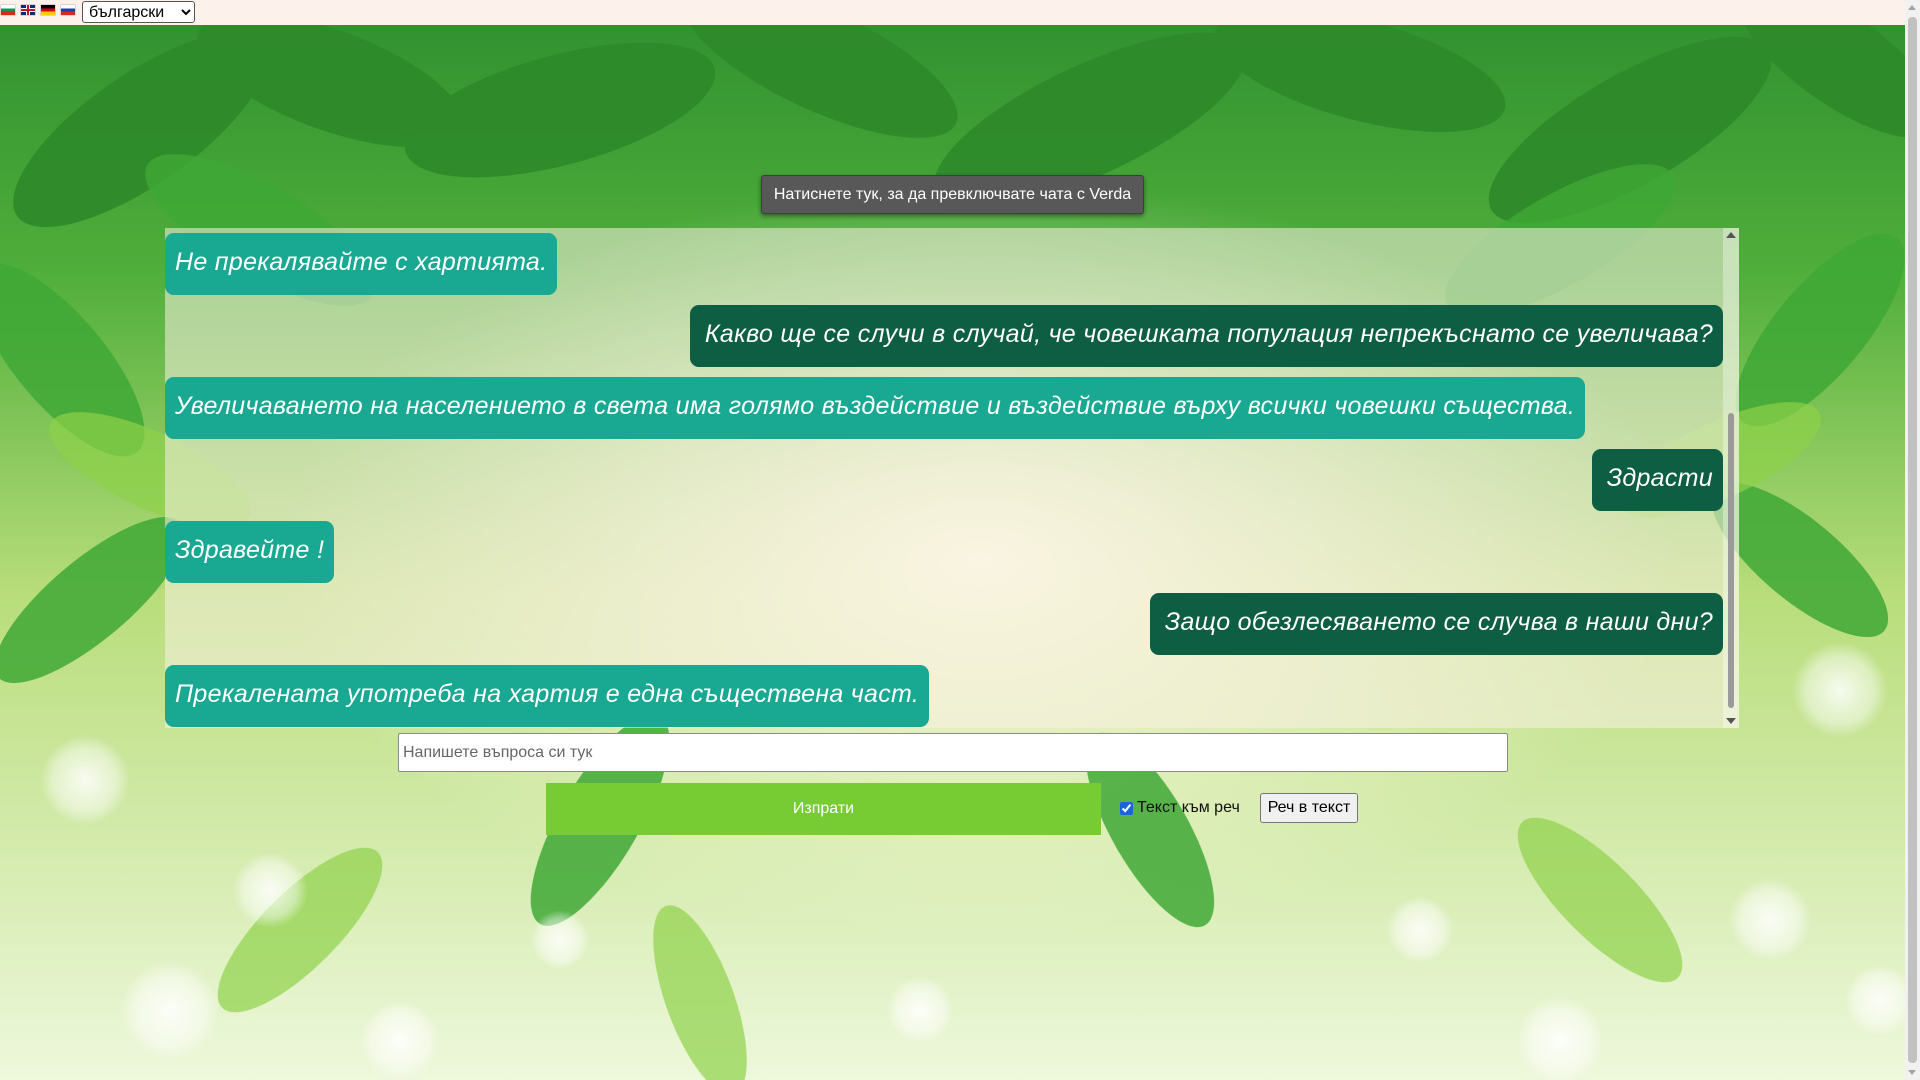 This screenshot has width=1920, height=1080. I want to click on question-input, so click(953, 752).